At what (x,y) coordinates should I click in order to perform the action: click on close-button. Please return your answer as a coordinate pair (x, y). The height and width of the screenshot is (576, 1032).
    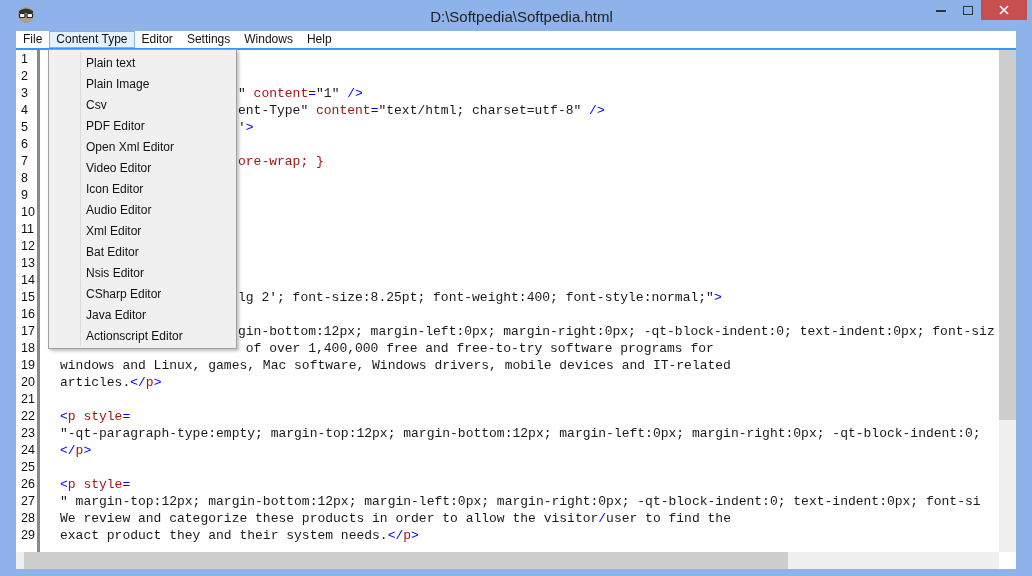
    Looking at the image, I should click on (1004, 10).